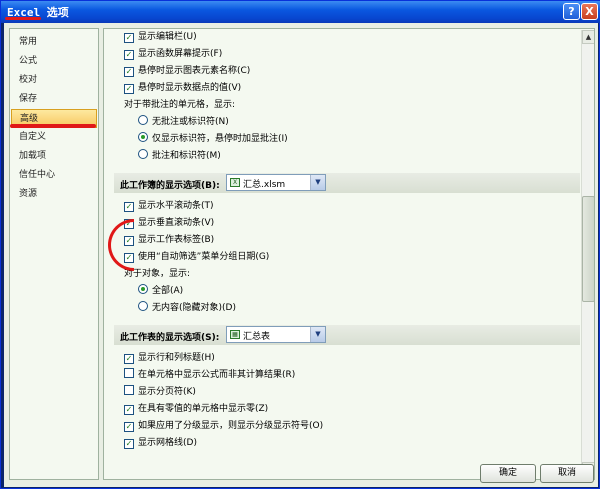  What do you see at coordinates (54, 99) in the screenshot?
I see `nav-item-save: 保存` at bounding box center [54, 99].